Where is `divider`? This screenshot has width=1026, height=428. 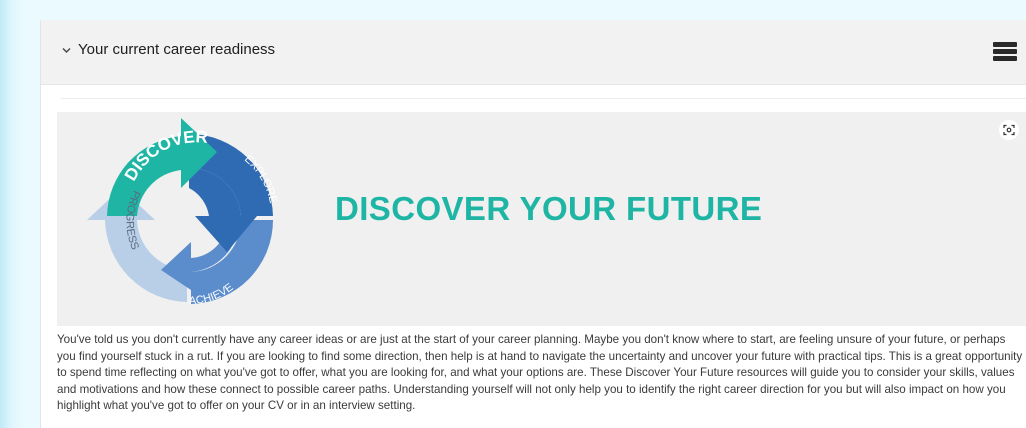 divider is located at coordinates (543, 98).